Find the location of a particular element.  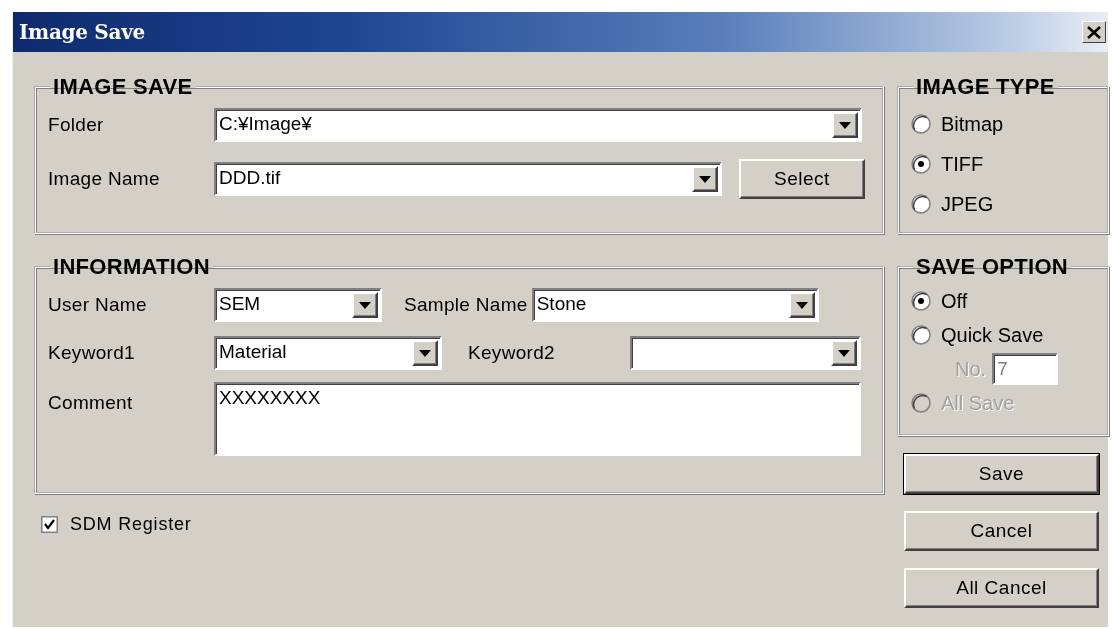

close-button is located at coordinates (1094, 32).